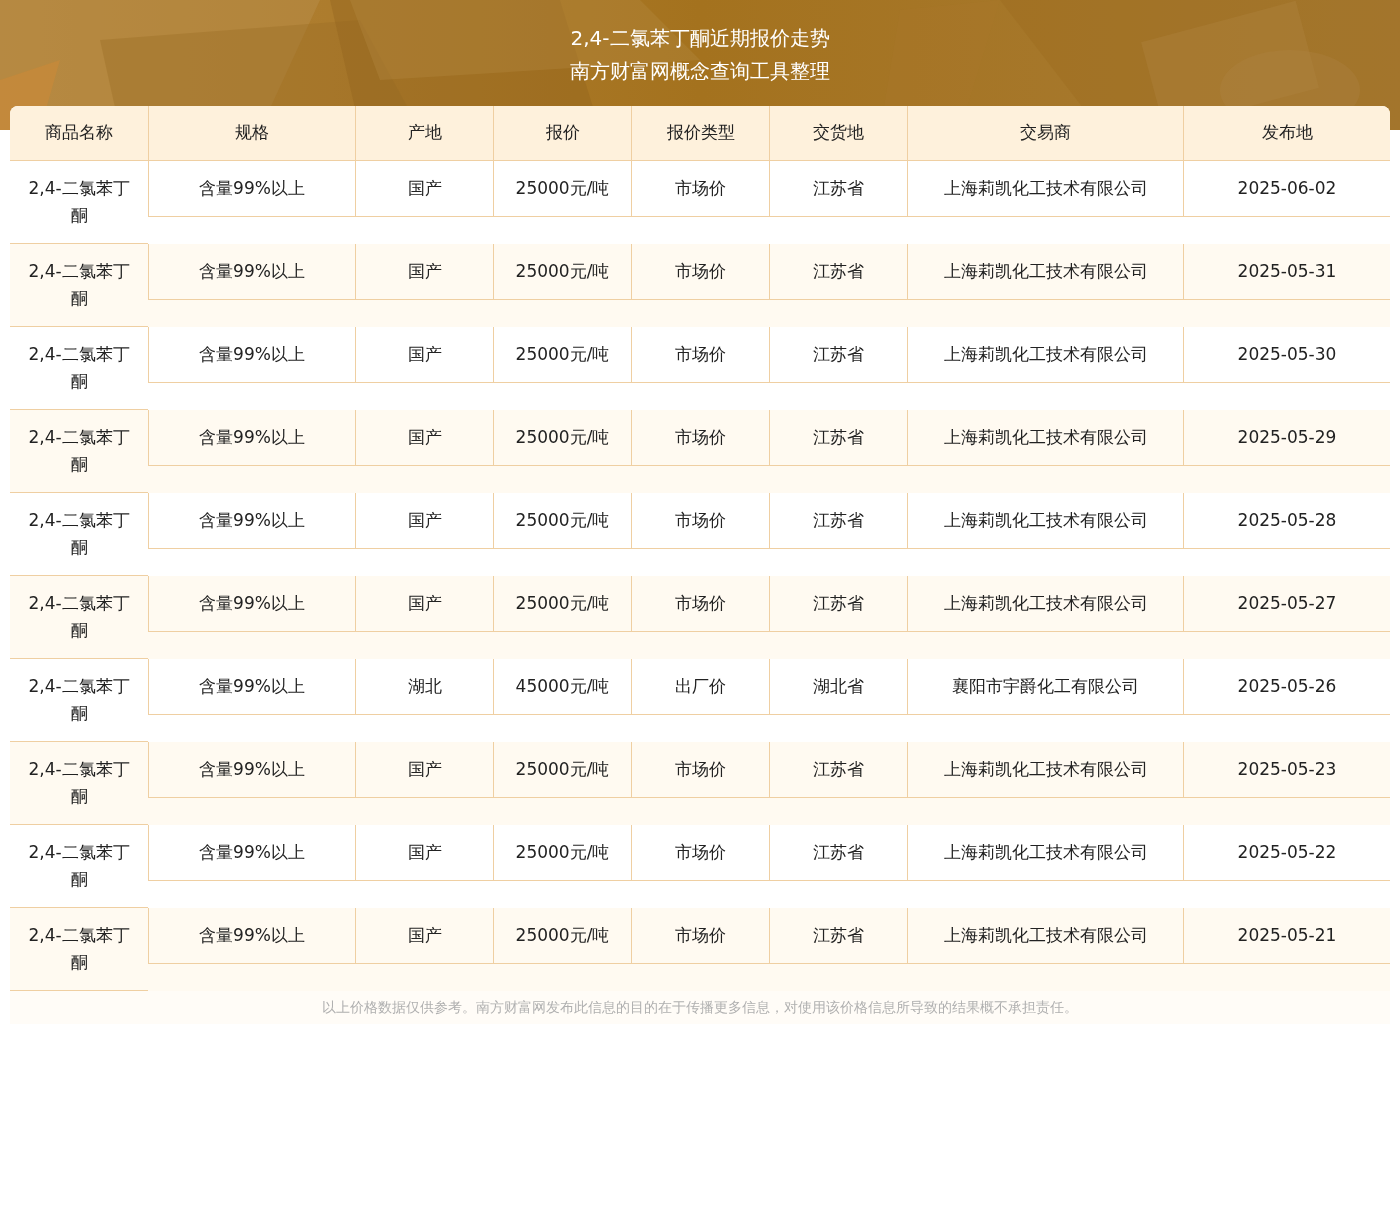 Image resolution: width=1400 pixels, height=1205 pixels. Describe the element at coordinates (1286, 520) in the screenshot. I see `table-cell: 2025-05-28` at that location.